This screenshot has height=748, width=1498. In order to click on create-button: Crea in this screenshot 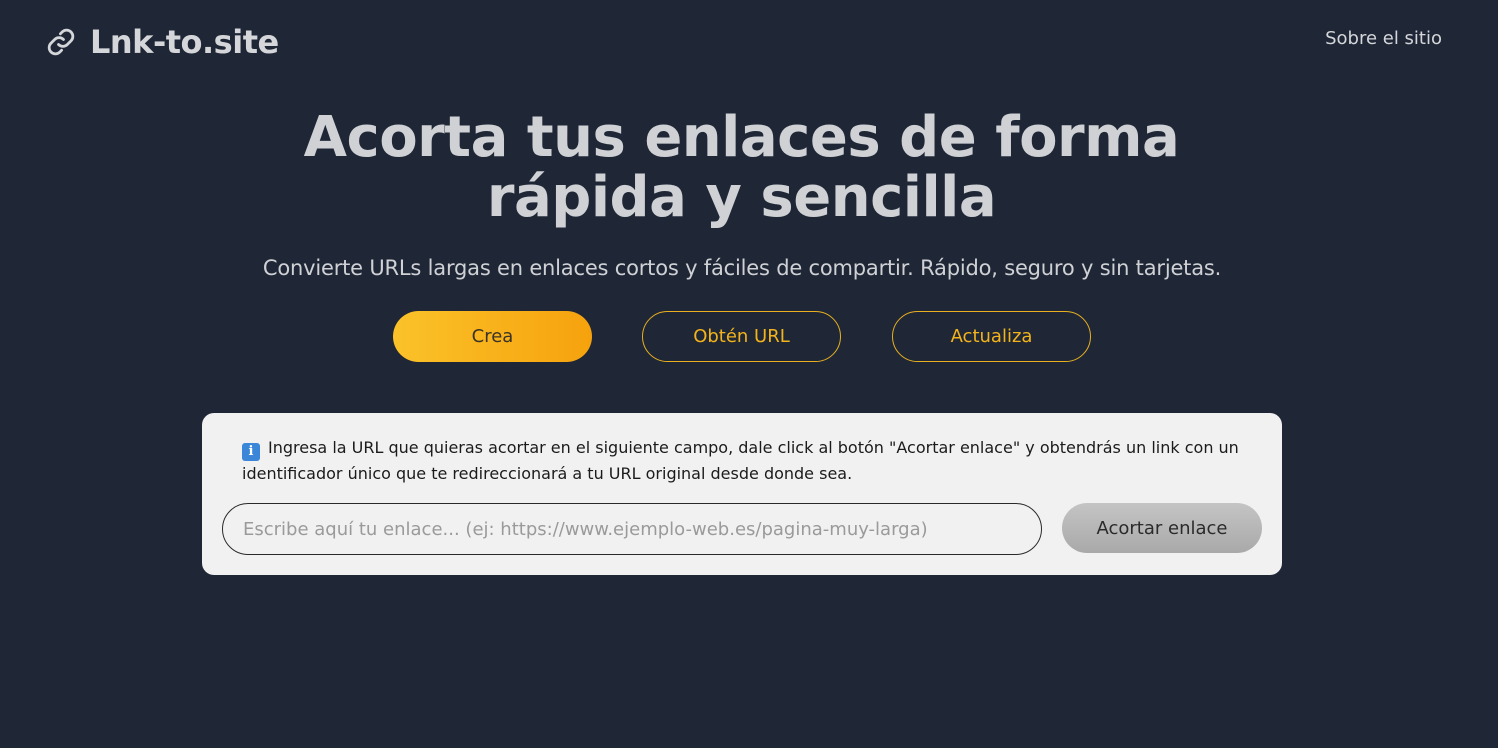, I will do `click(492, 336)`.